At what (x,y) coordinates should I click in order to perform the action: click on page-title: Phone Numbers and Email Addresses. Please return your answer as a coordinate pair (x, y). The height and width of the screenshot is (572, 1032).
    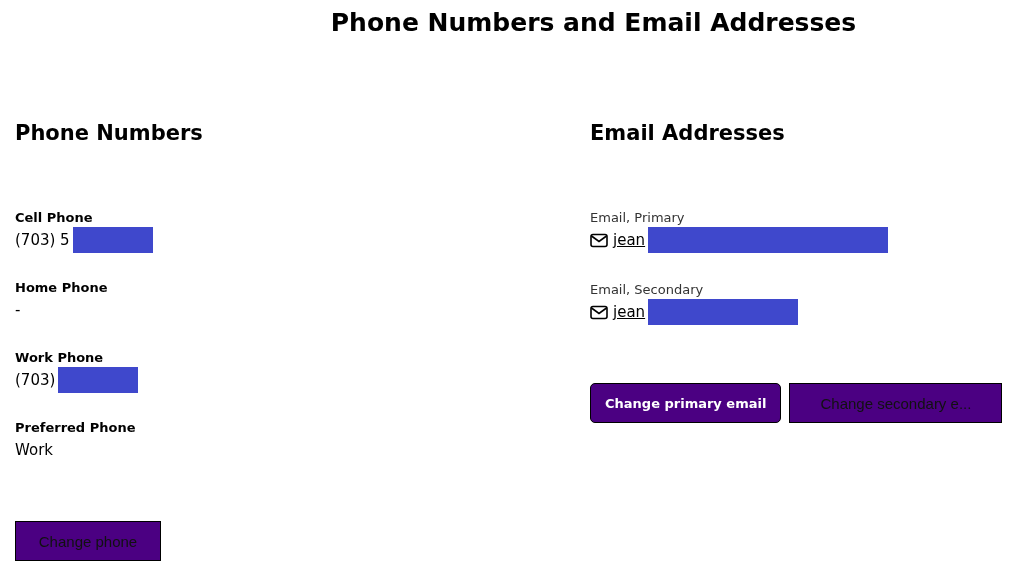
    Looking at the image, I should click on (593, 22).